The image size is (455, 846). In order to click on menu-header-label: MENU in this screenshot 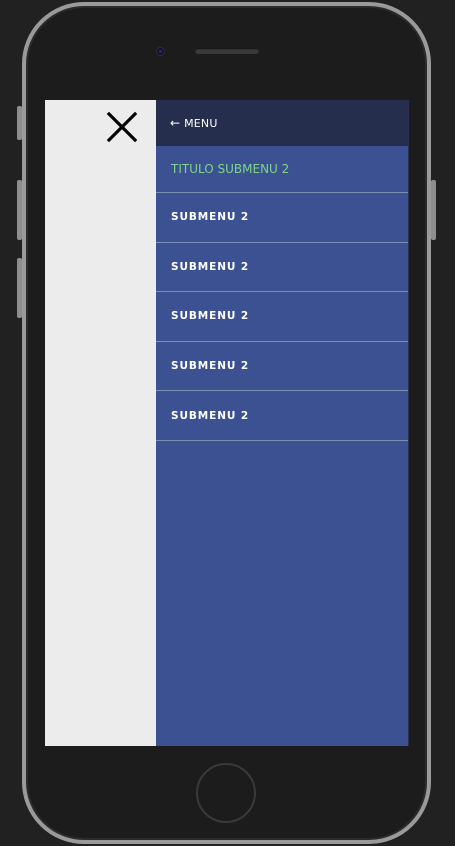, I will do `click(201, 123)`.